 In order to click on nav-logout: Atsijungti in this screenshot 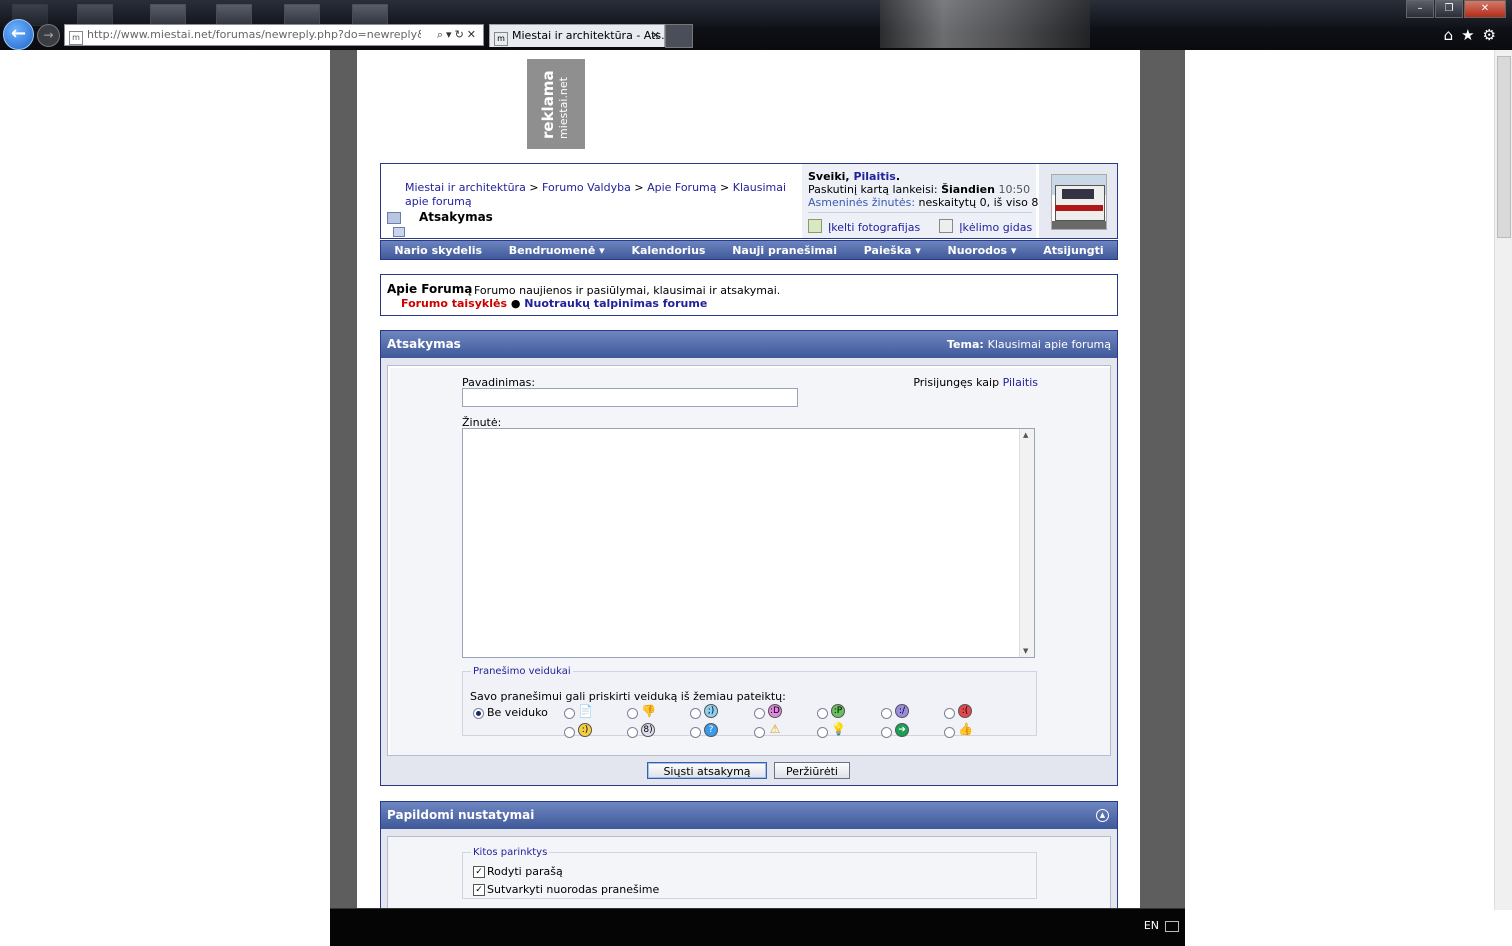, I will do `click(1073, 250)`.